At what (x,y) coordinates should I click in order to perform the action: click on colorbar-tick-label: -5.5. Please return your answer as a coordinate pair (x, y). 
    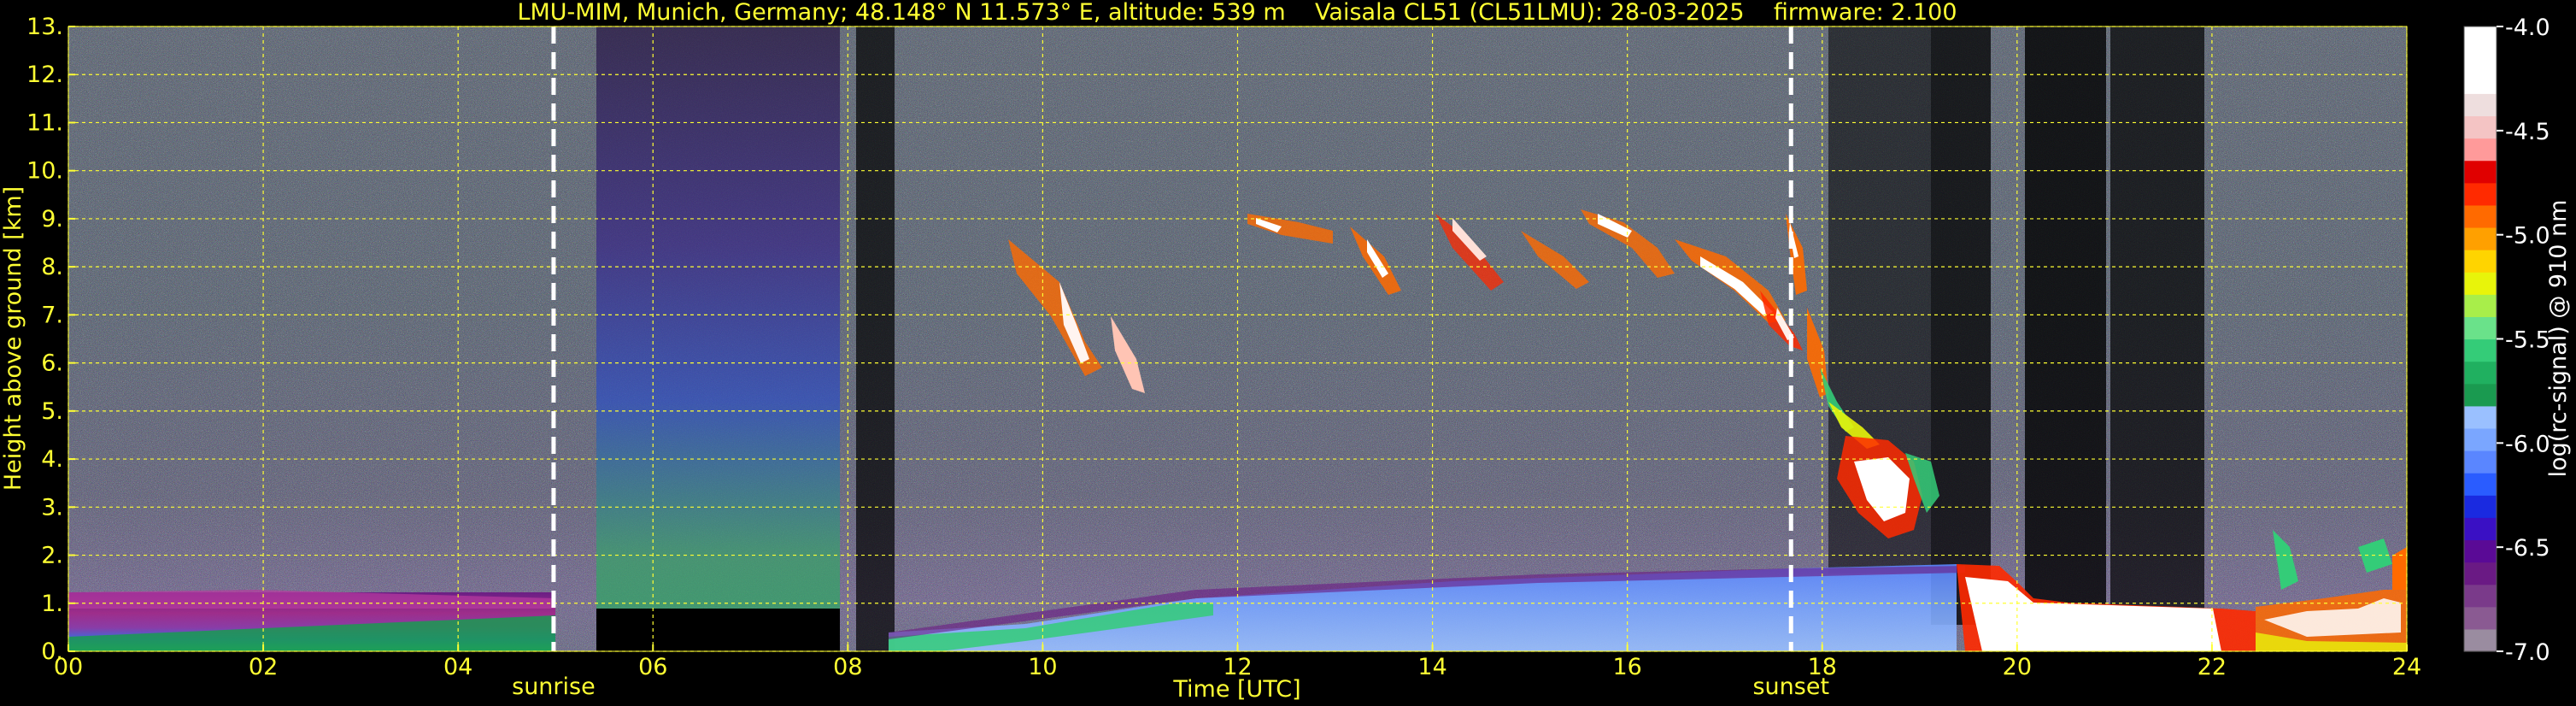
    Looking at the image, I should click on (2527, 340).